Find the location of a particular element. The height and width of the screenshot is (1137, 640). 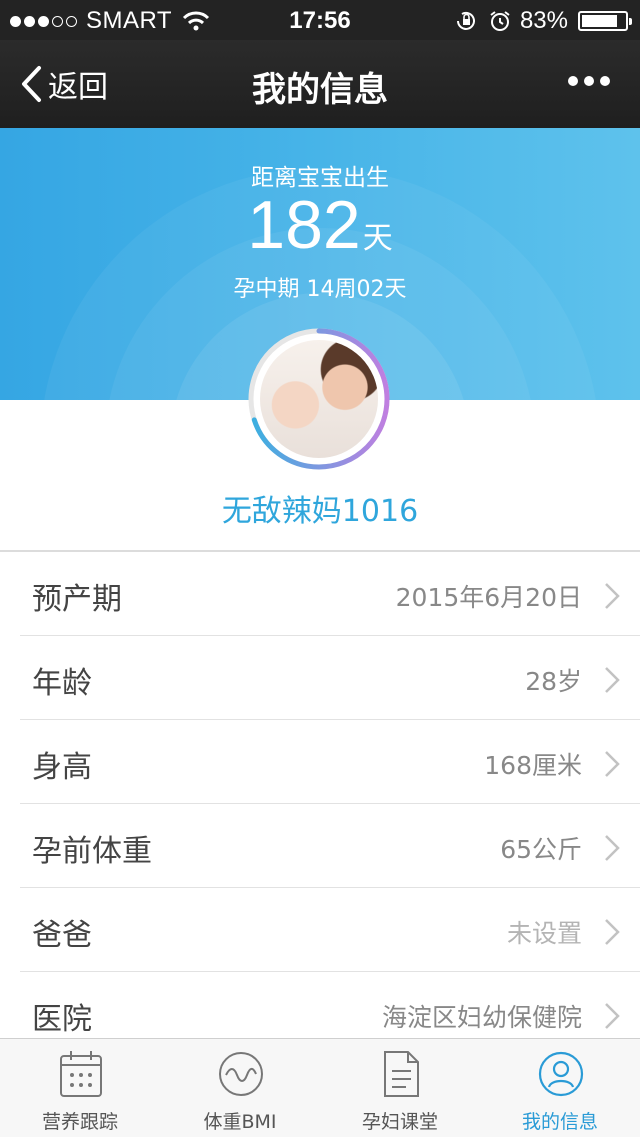

wave-icon is located at coordinates (241, 1074).